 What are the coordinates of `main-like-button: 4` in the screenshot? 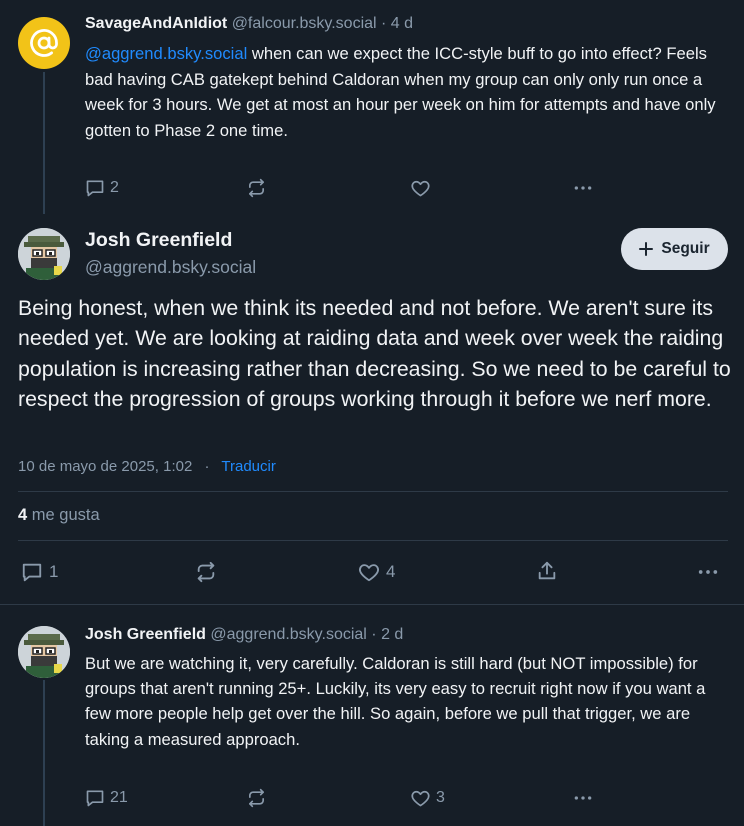 It's located at (376, 572).